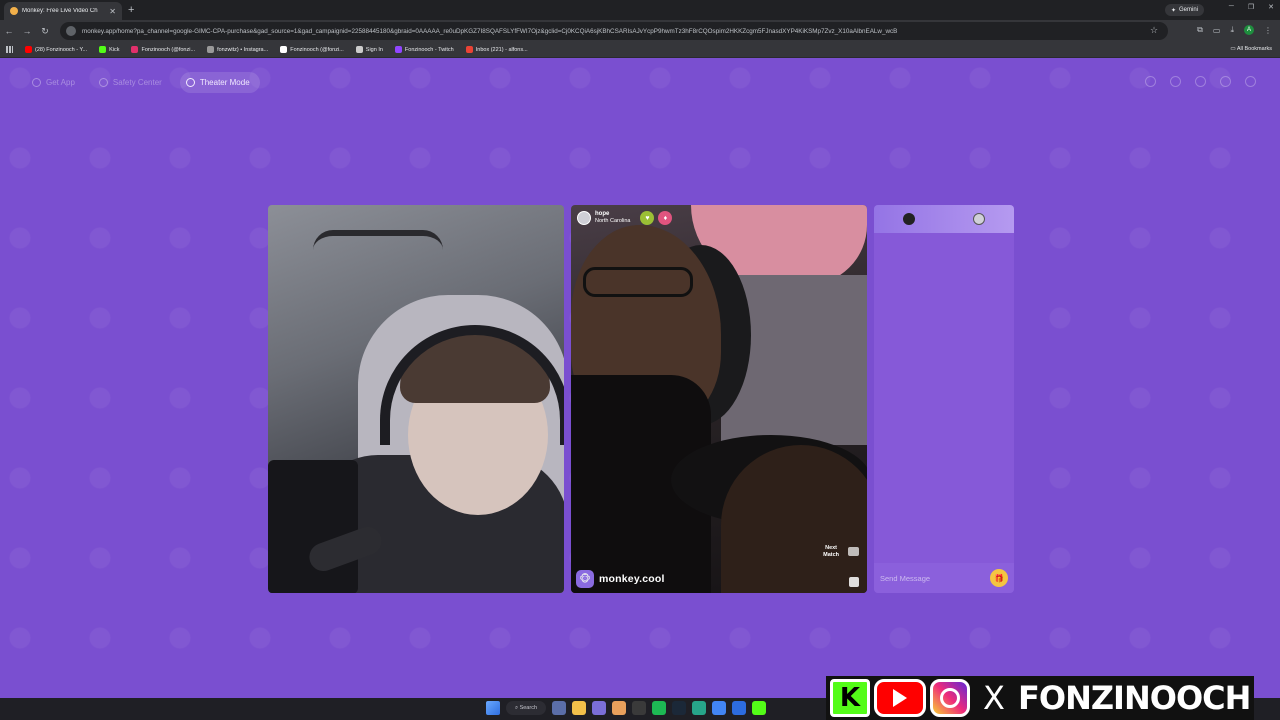  I want to click on get-app-button: Get App, so click(55, 82).